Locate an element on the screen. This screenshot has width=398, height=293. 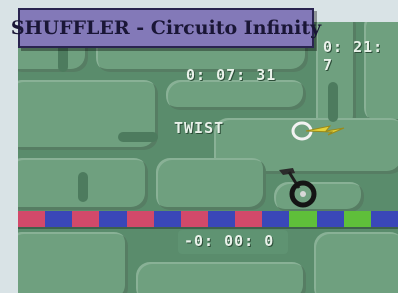
trick-label: TWIST is located at coordinates (199, 128).